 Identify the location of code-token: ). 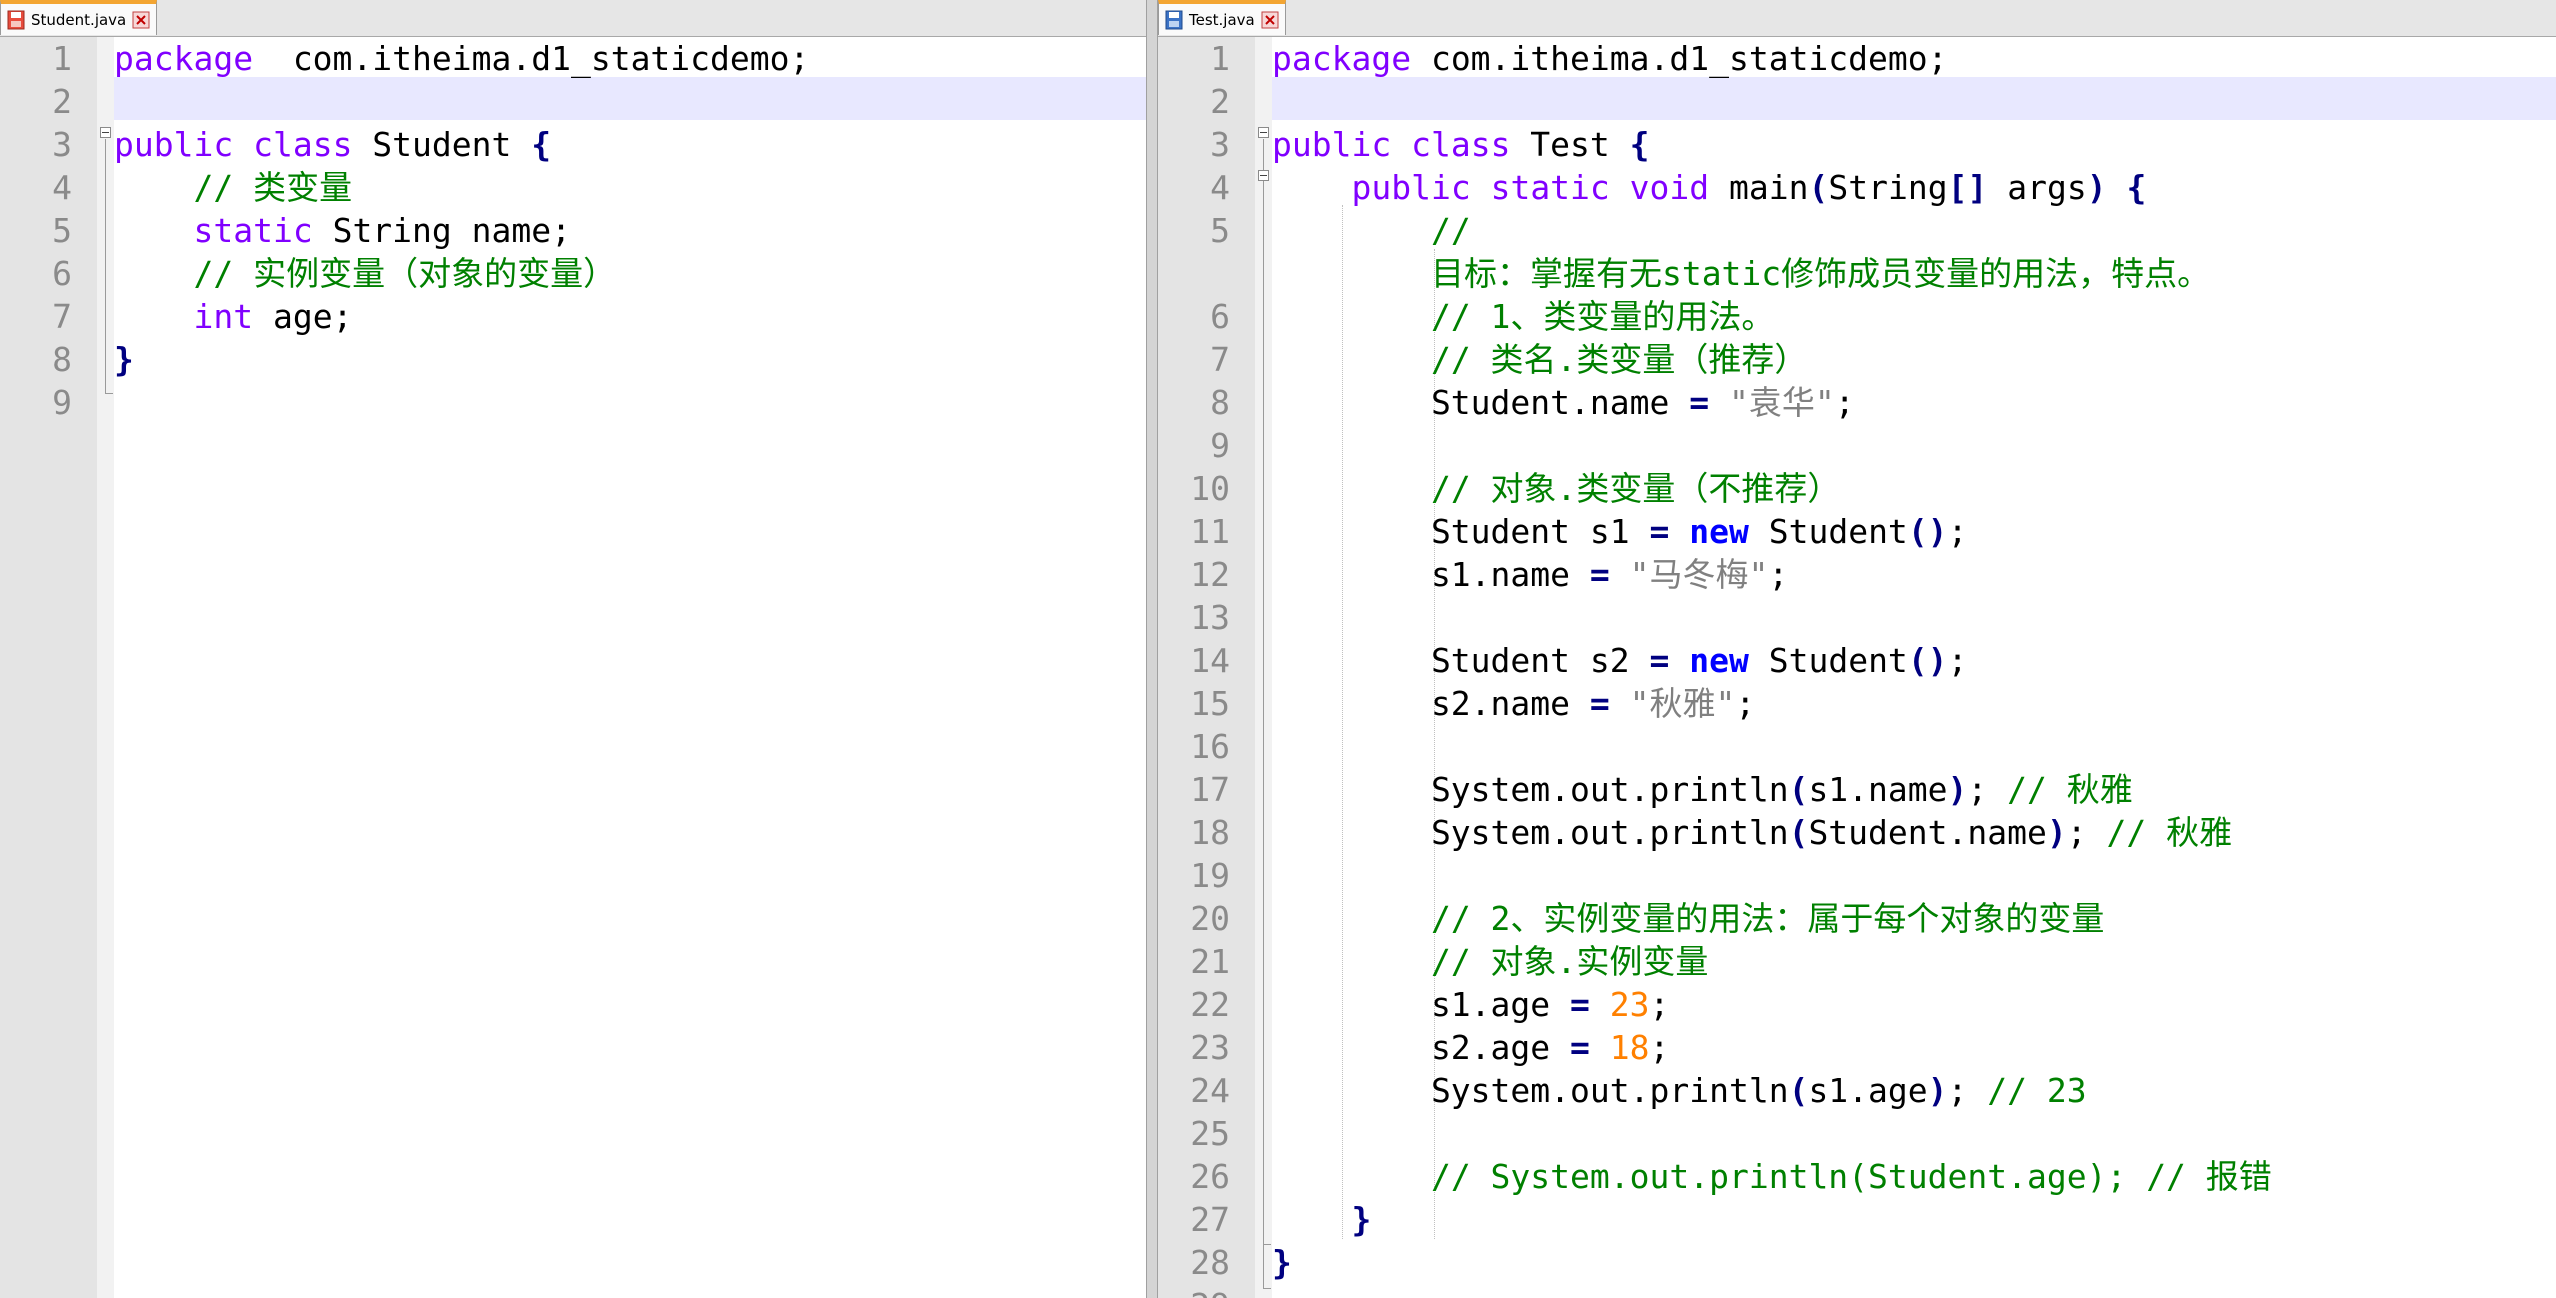
(1958, 789).